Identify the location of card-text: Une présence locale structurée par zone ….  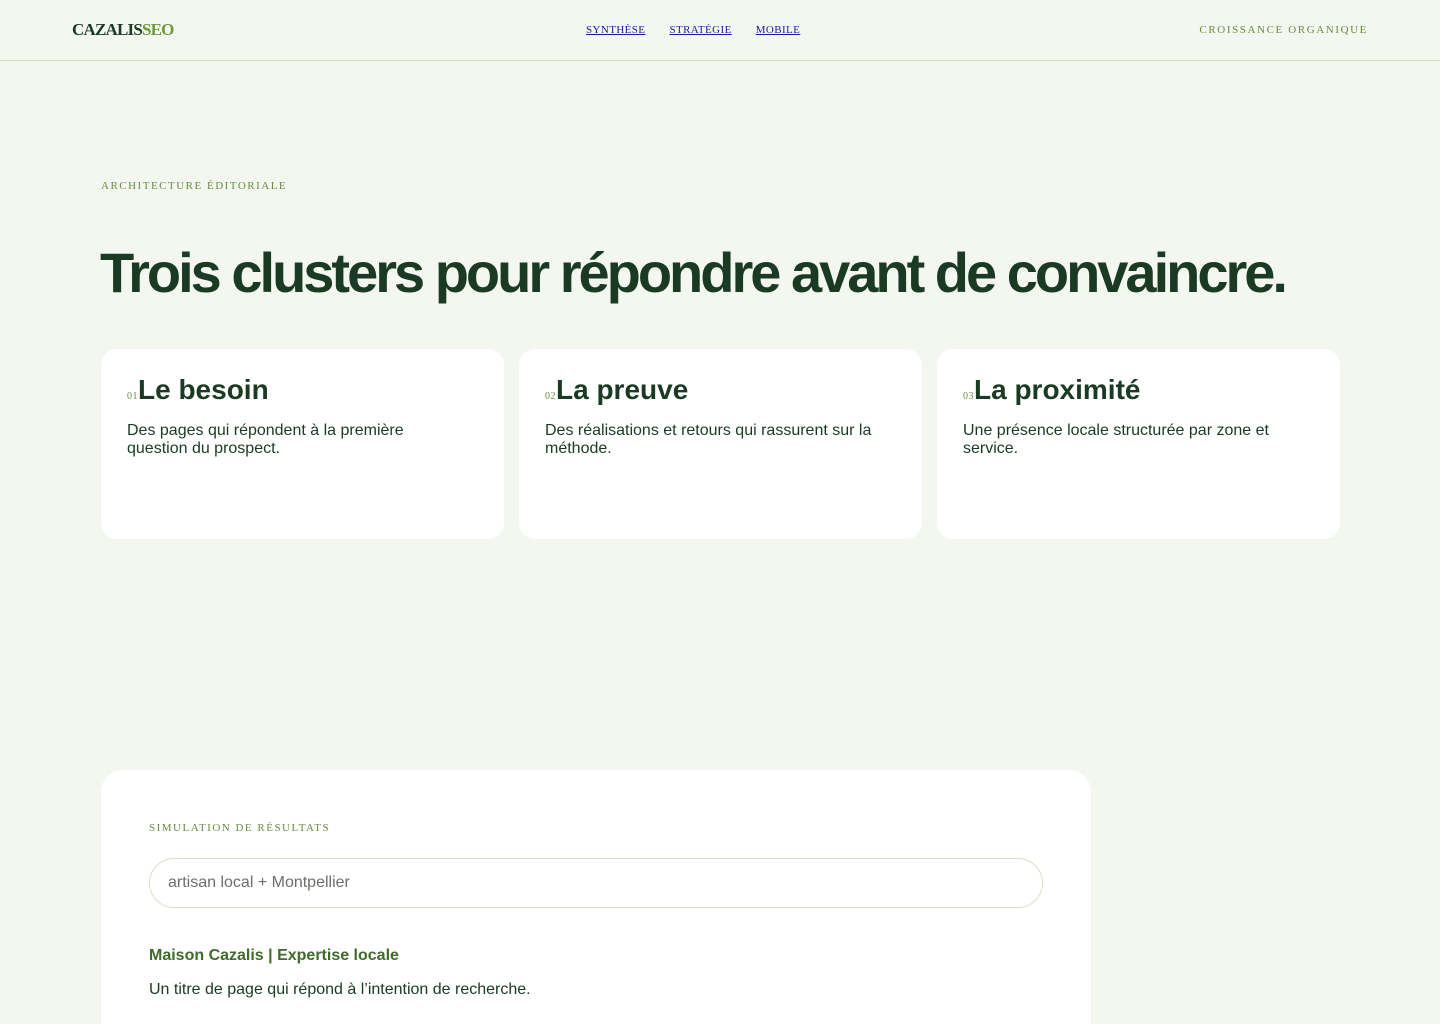
(1116, 439).